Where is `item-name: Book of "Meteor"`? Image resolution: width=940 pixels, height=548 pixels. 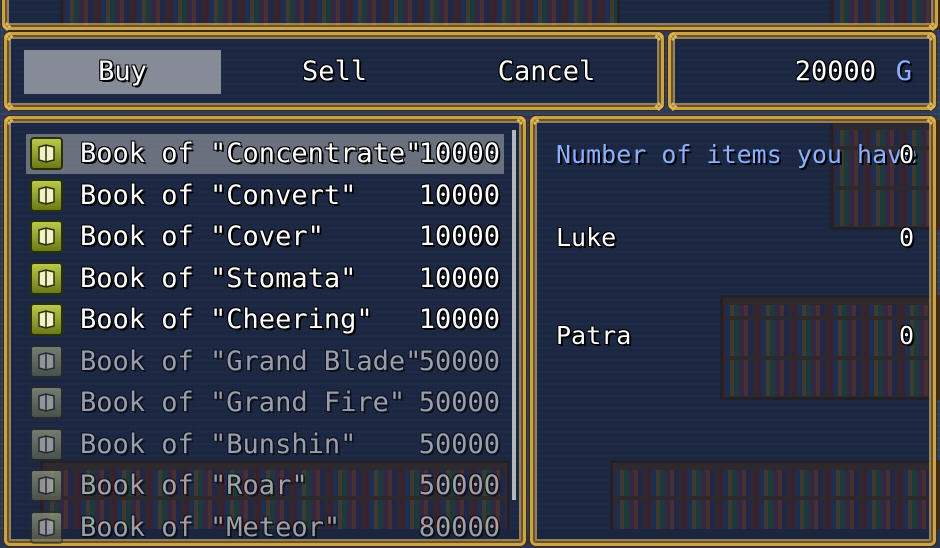
item-name: Book of "Meteor" is located at coordinates (210, 527).